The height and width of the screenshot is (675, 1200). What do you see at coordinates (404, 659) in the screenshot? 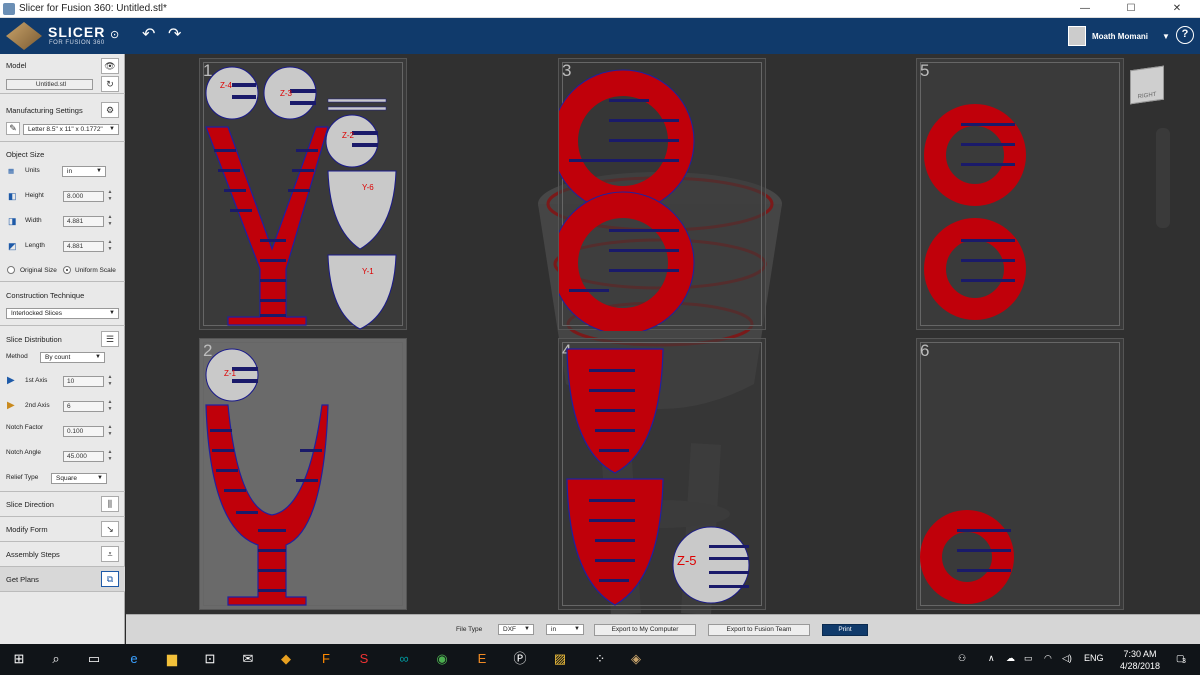
I see `arduino-icon: ∞` at bounding box center [404, 659].